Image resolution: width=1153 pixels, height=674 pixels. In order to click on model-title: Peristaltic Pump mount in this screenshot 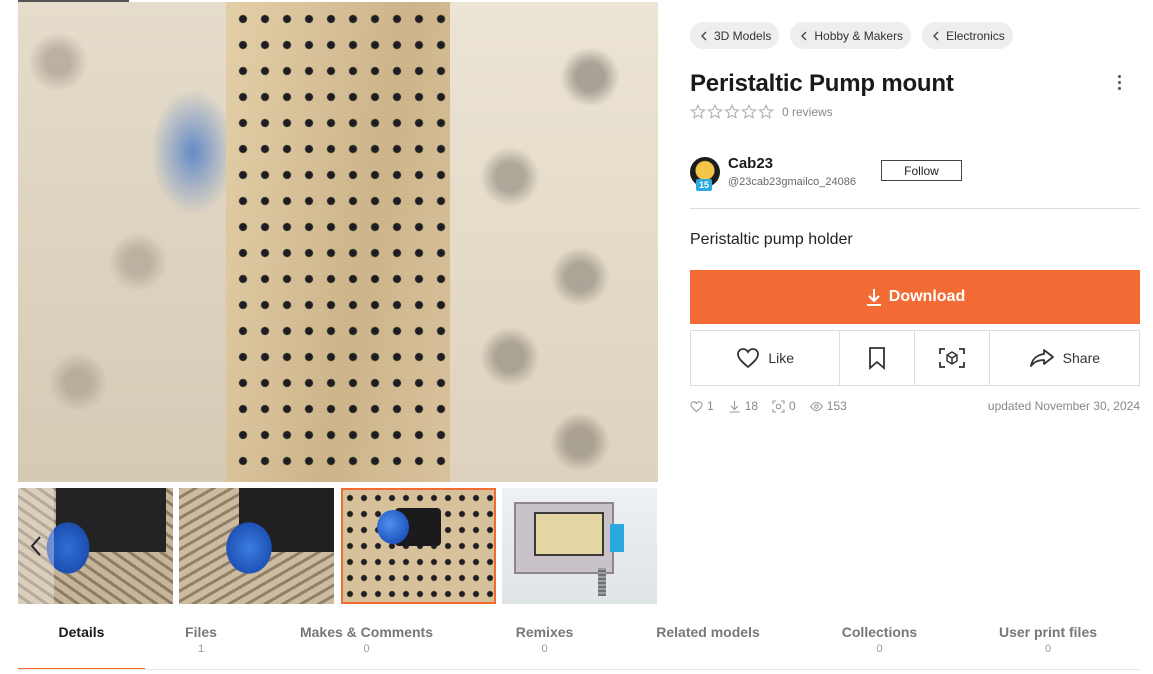, I will do `click(822, 83)`.